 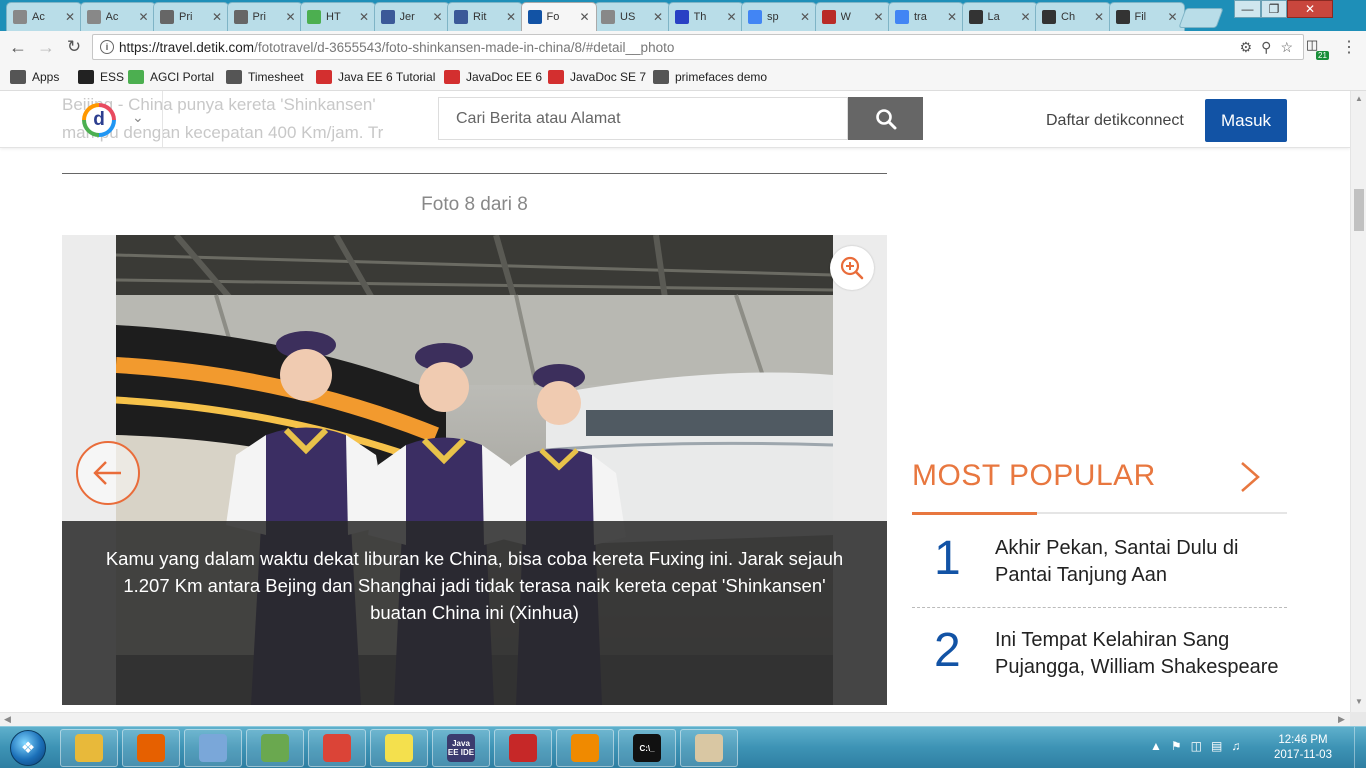 What do you see at coordinates (1359, 98) in the screenshot?
I see `scroll-up-icon: ▲` at bounding box center [1359, 98].